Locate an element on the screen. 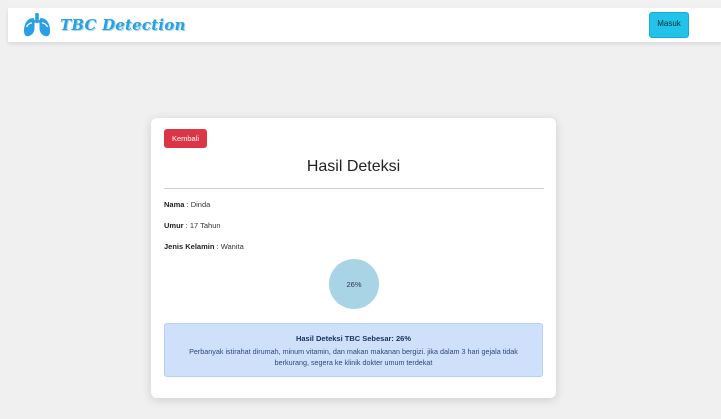 The width and height of the screenshot is (721, 419). brand: TBC Detection is located at coordinates (104, 25).